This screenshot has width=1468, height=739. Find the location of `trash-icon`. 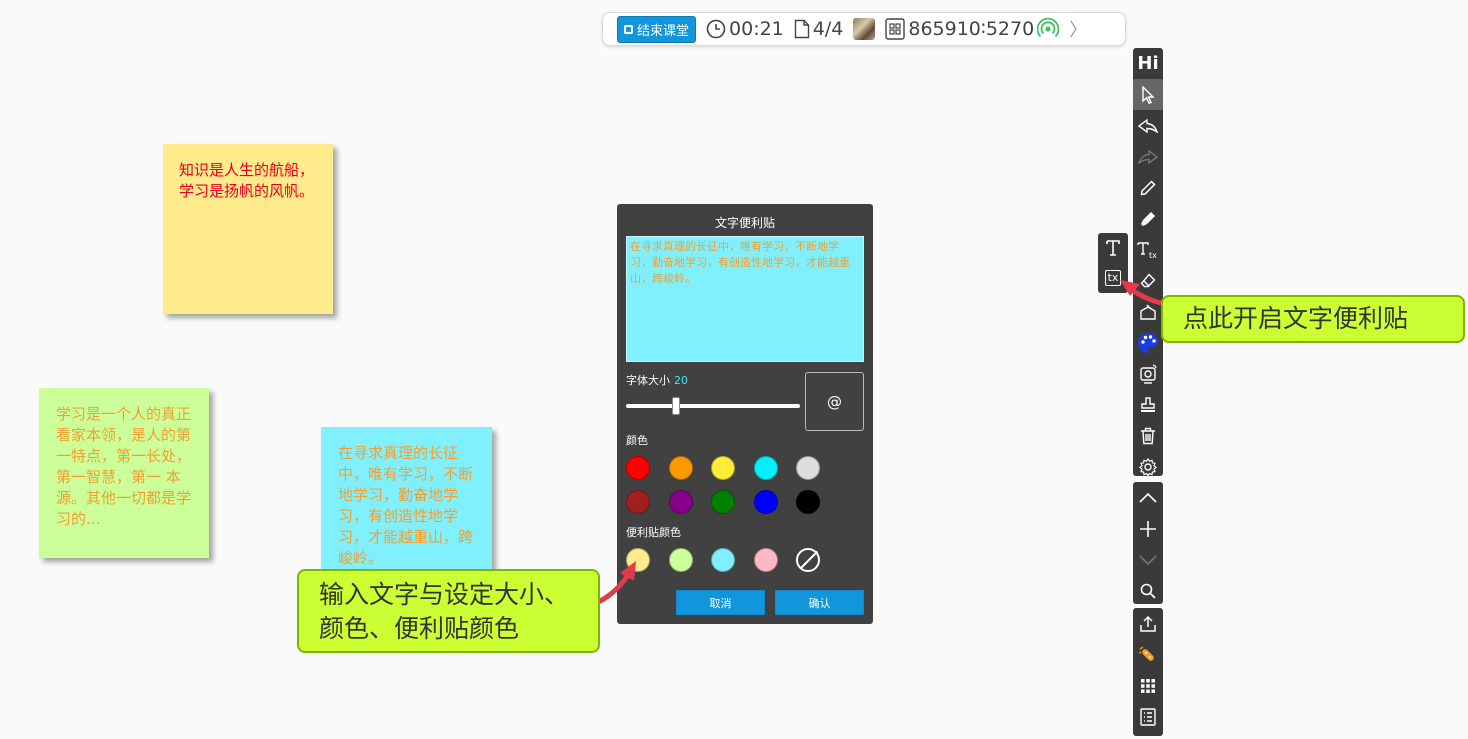

trash-icon is located at coordinates (1148, 435).